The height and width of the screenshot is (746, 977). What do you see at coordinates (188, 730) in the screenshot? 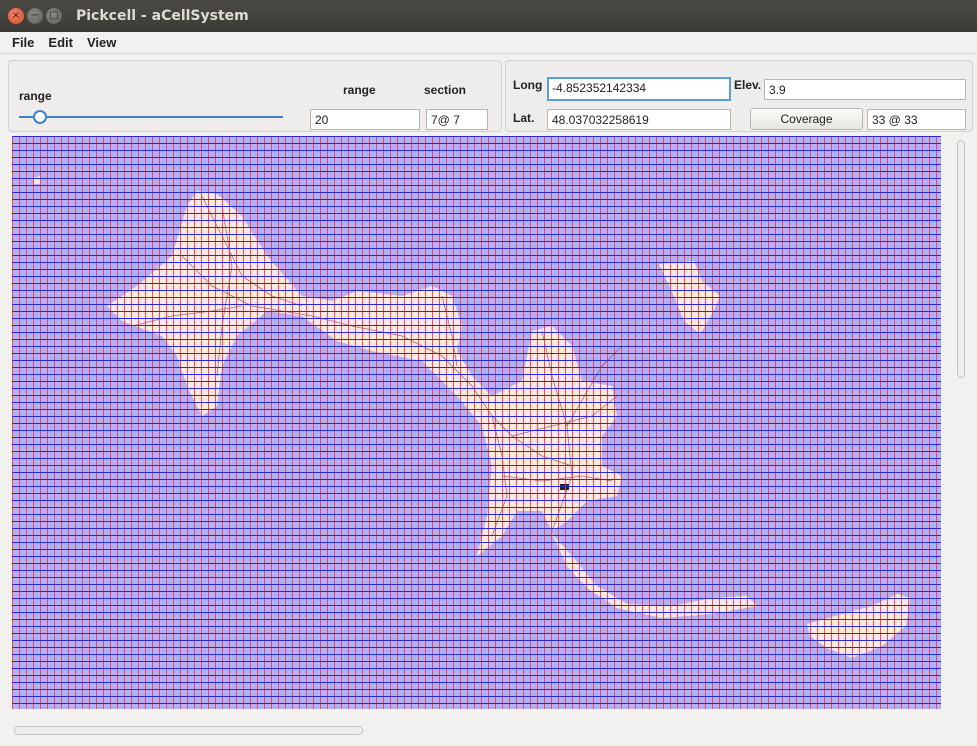
I see `horizontal-scroll-thumb` at bounding box center [188, 730].